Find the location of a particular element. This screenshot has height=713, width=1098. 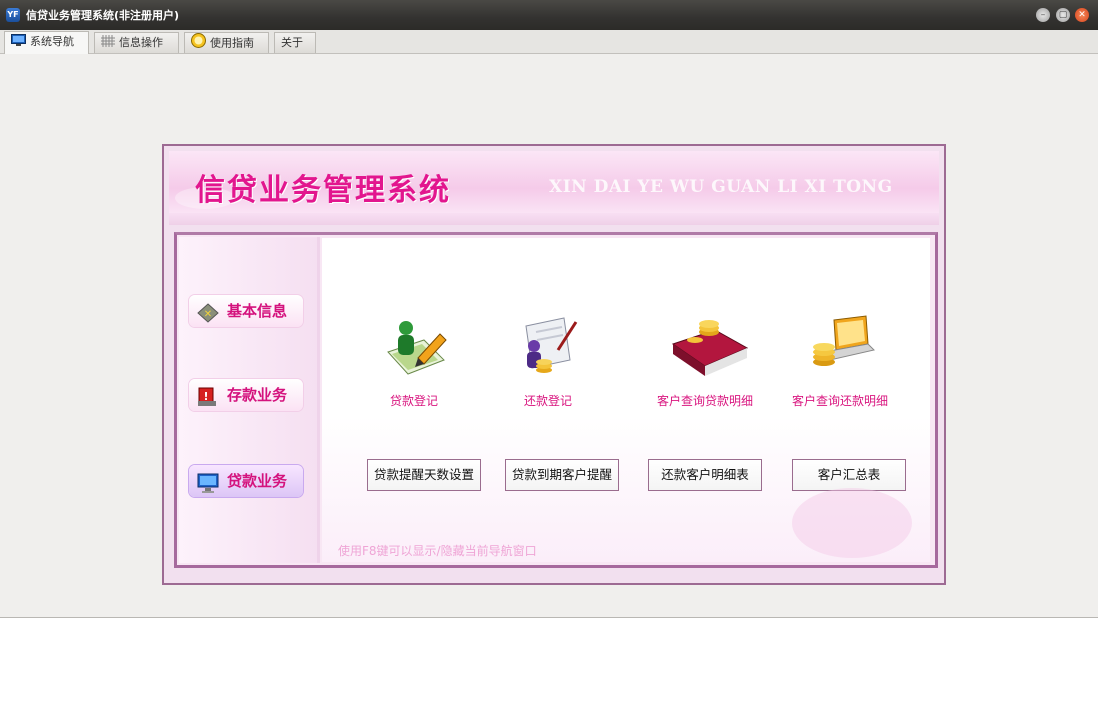

sidebar-item-deposit: ! 存款业务 is located at coordinates (246, 395).